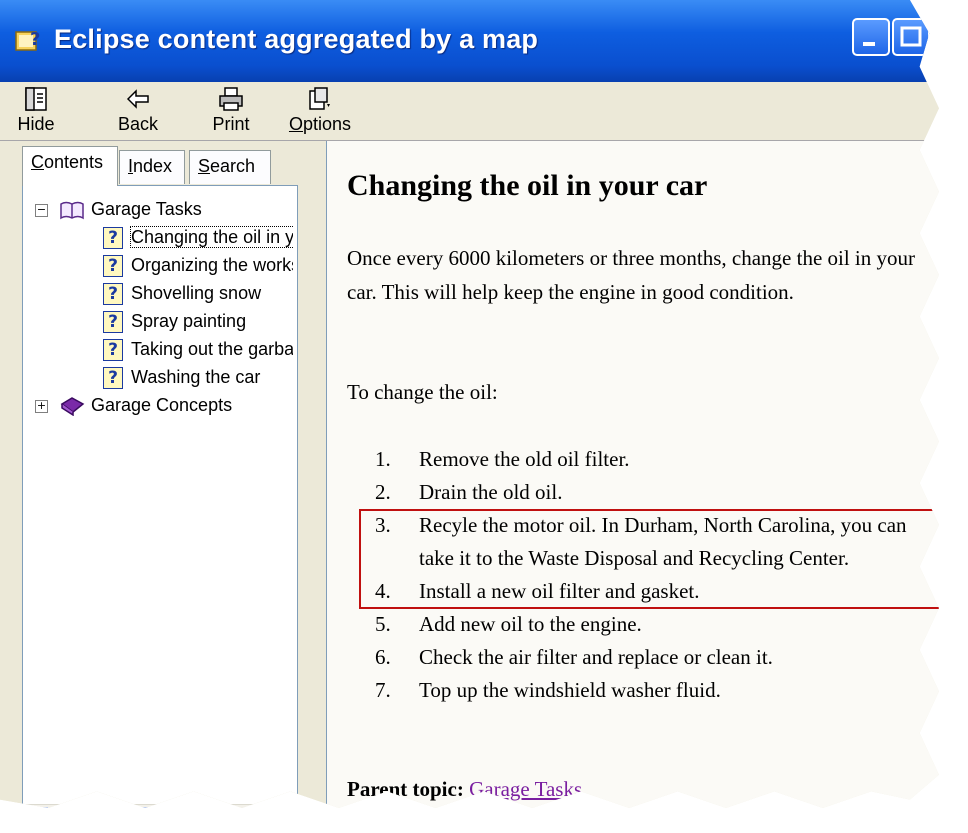 The width and height of the screenshot is (968, 833). What do you see at coordinates (122, 808) in the screenshot?
I see `scroll-thumb` at bounding box center [122, 808].